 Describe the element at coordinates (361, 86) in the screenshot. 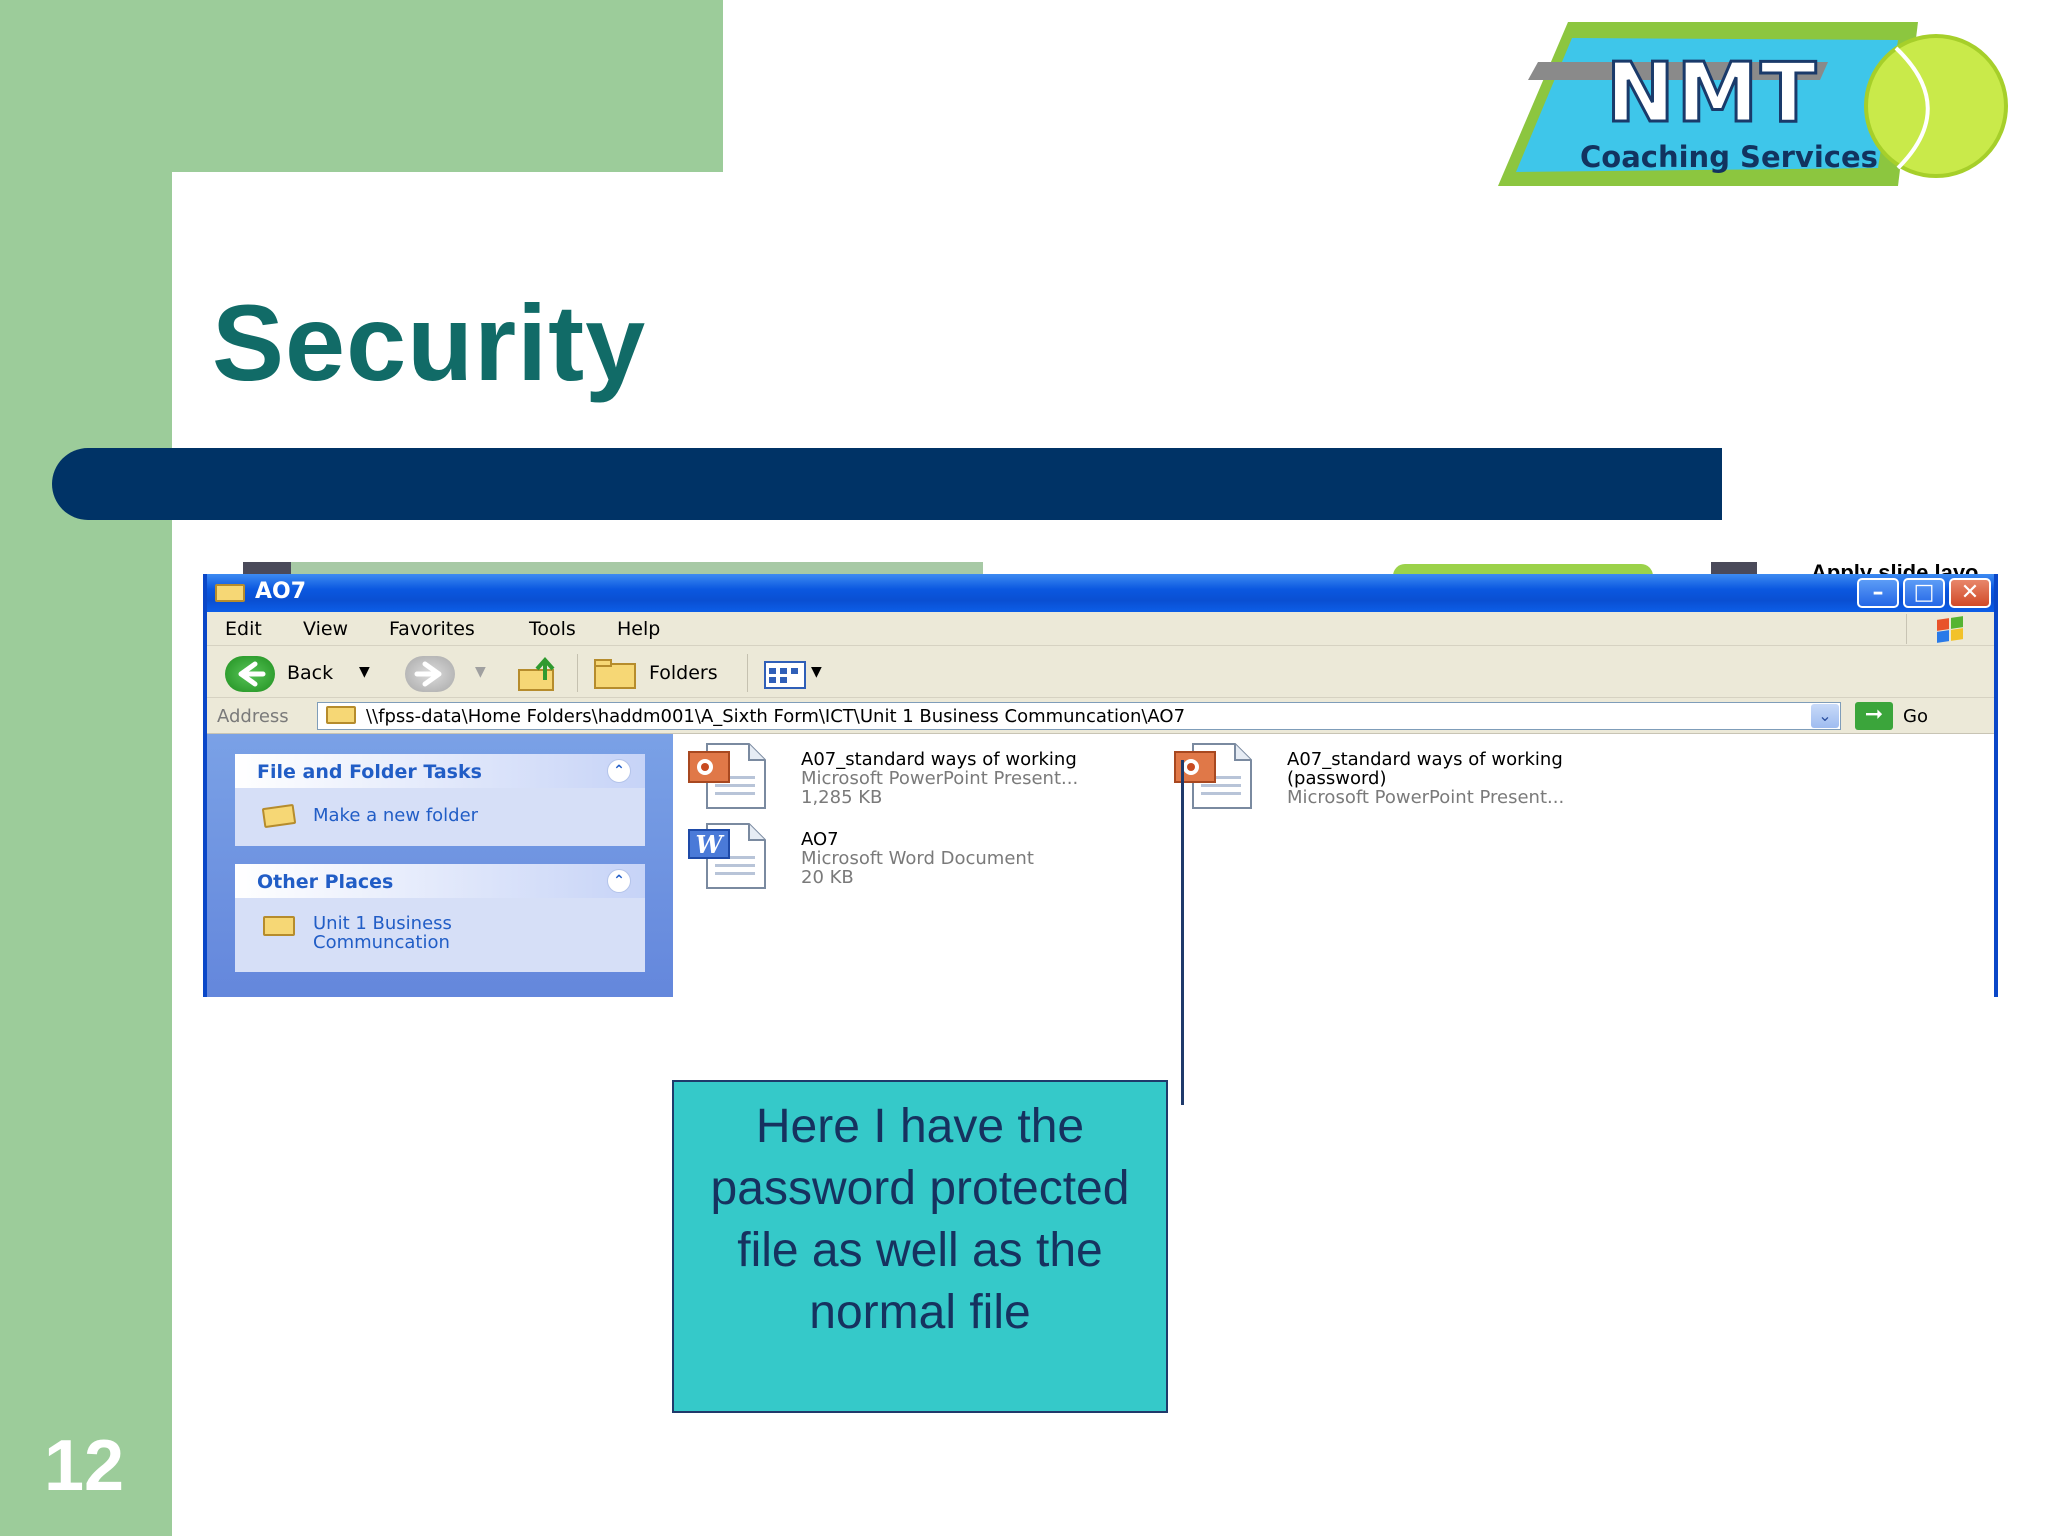

I see `top-green-band` at that location.